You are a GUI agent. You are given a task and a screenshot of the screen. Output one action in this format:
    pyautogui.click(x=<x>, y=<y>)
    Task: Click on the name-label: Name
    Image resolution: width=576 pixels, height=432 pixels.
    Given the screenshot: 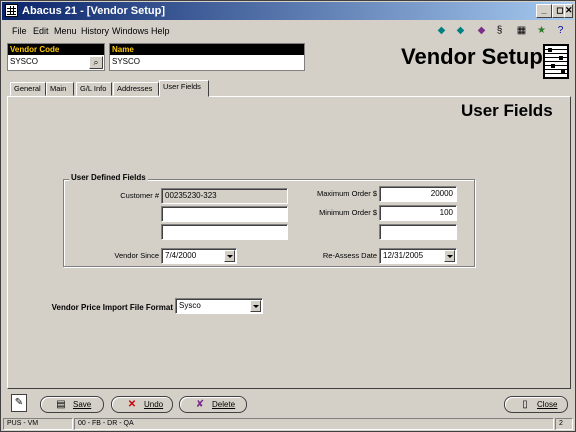 What is the action you would take?
    pyautogui.click(x=207, y=49)
    